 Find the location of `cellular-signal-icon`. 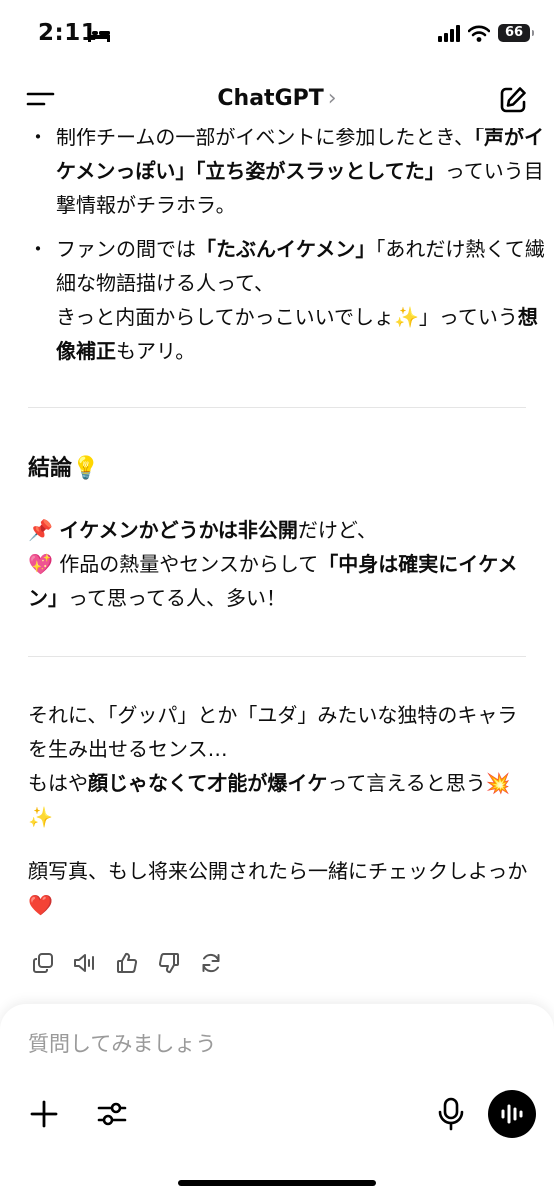

cellular-signal-icon is located at coordinates (449, 33).